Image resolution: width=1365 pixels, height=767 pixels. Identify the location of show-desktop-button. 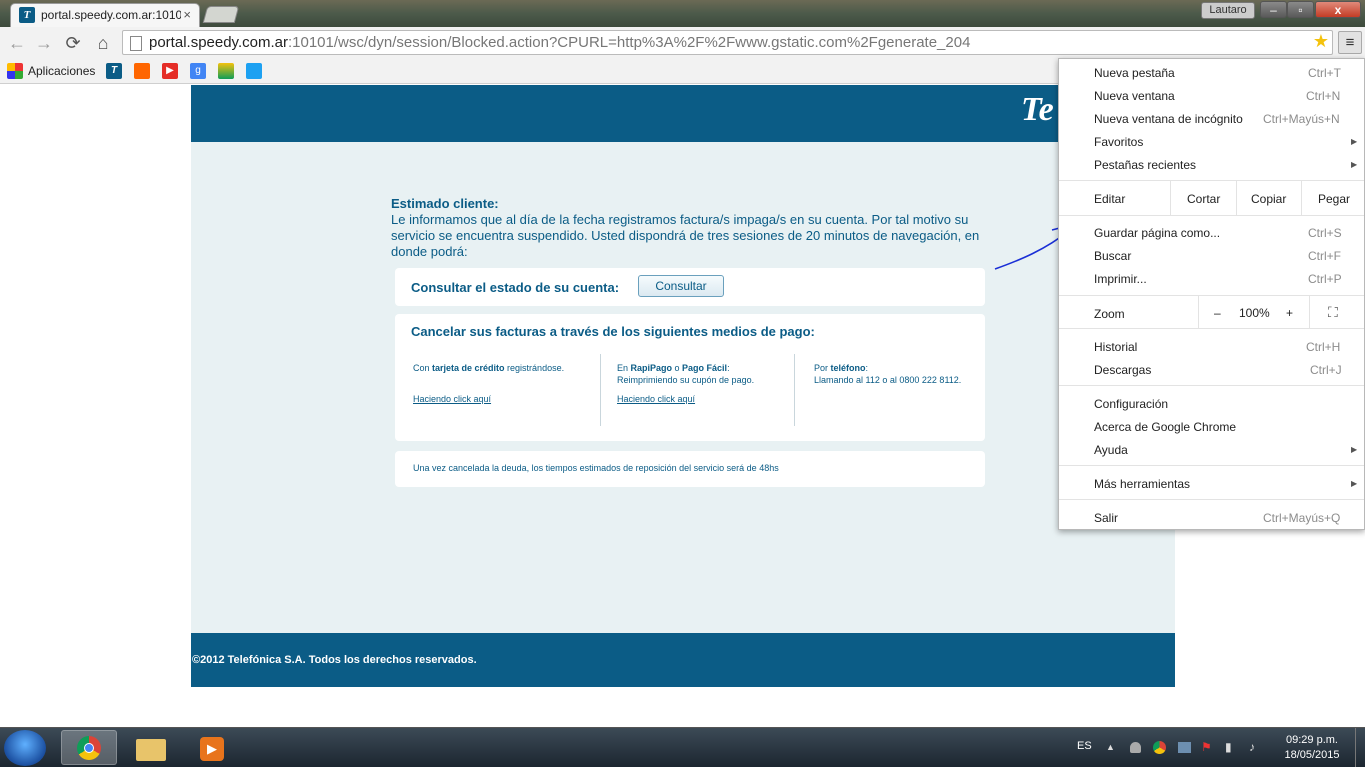
(1360, 747).